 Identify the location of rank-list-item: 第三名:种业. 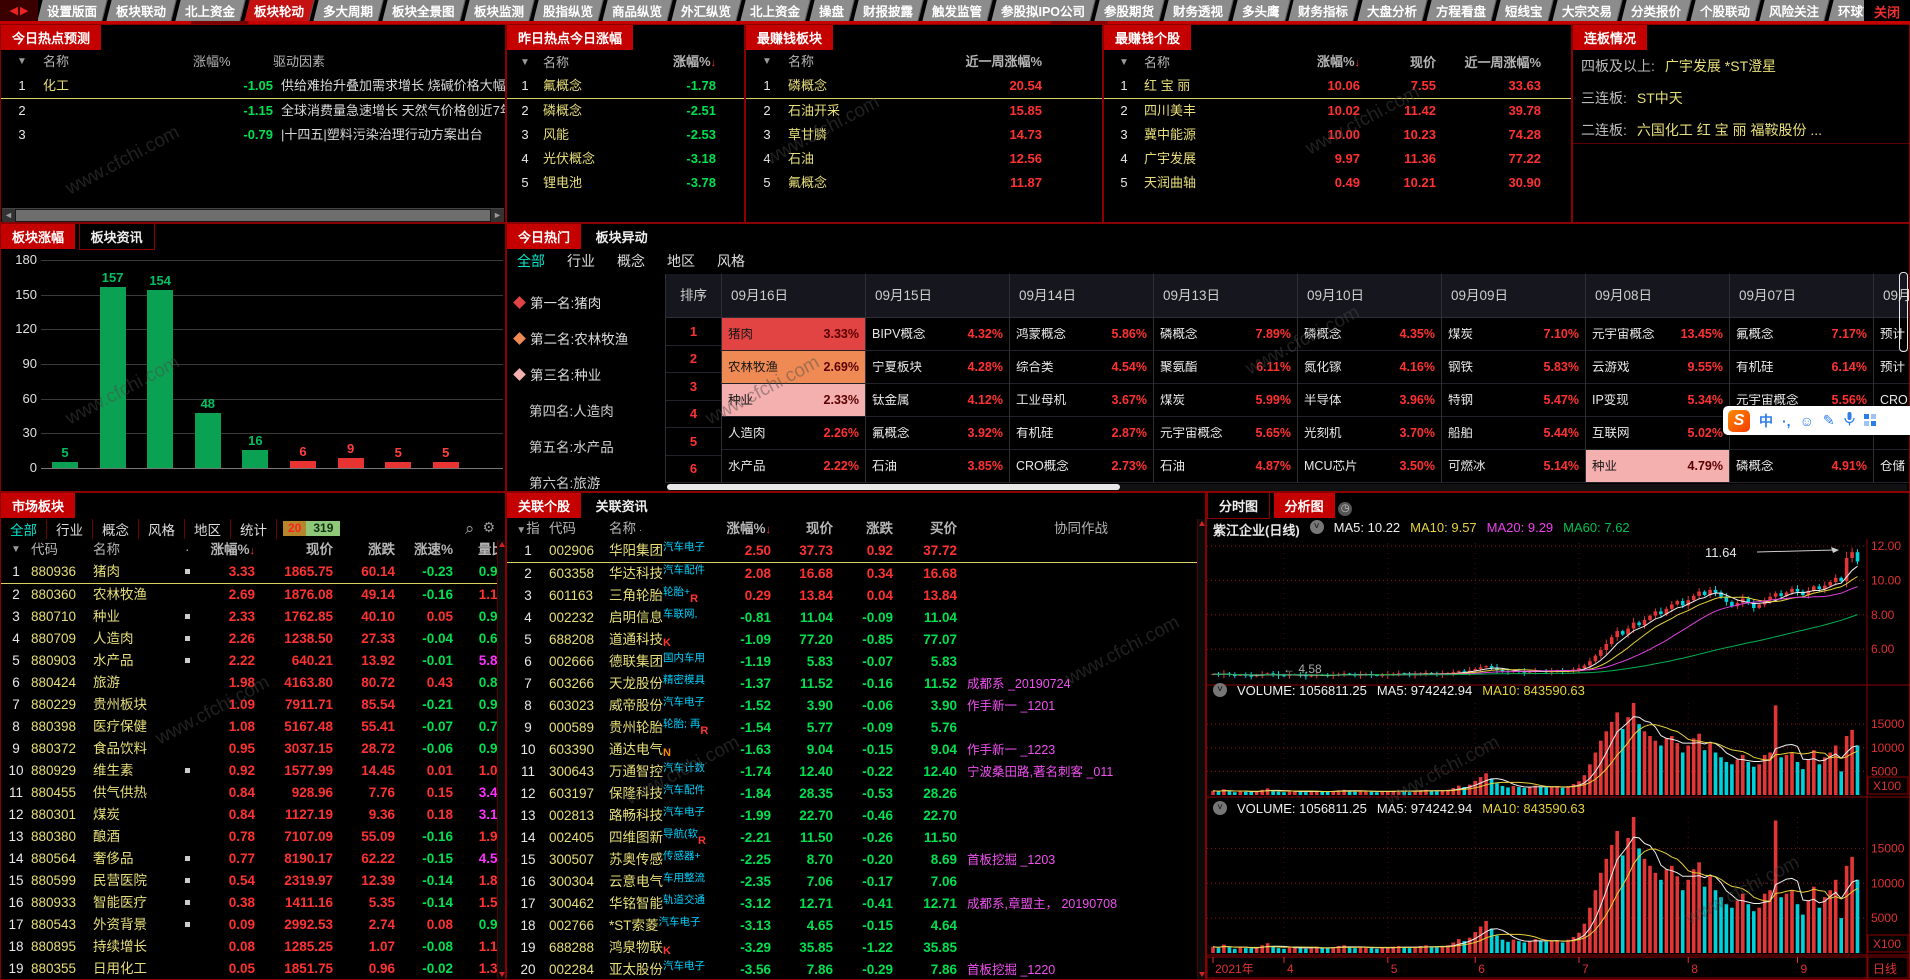
(557, 374).